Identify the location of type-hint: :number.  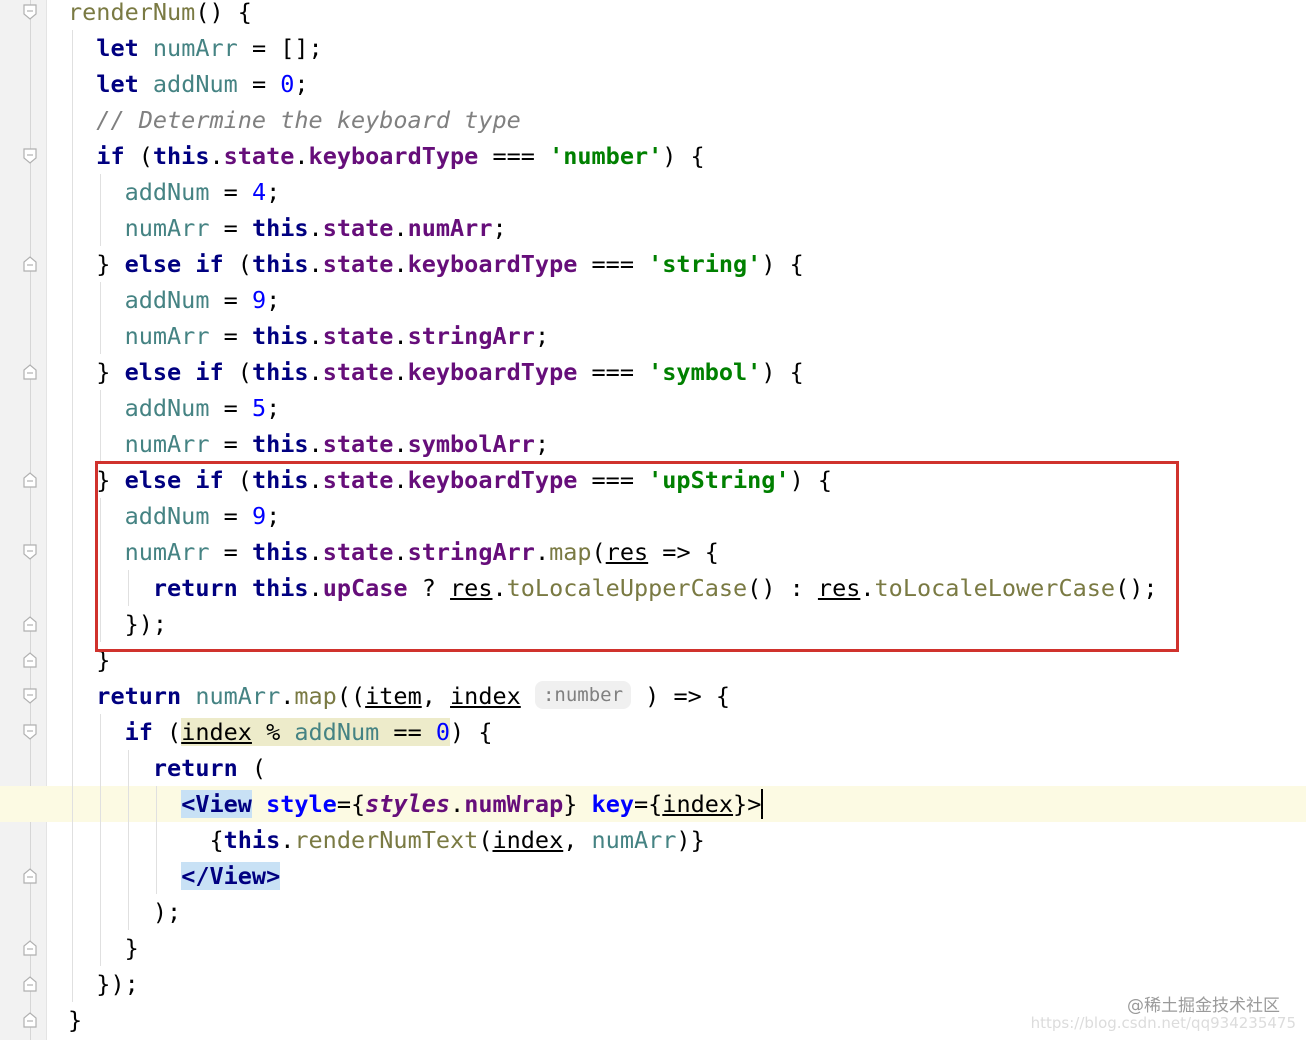
(583, 695).